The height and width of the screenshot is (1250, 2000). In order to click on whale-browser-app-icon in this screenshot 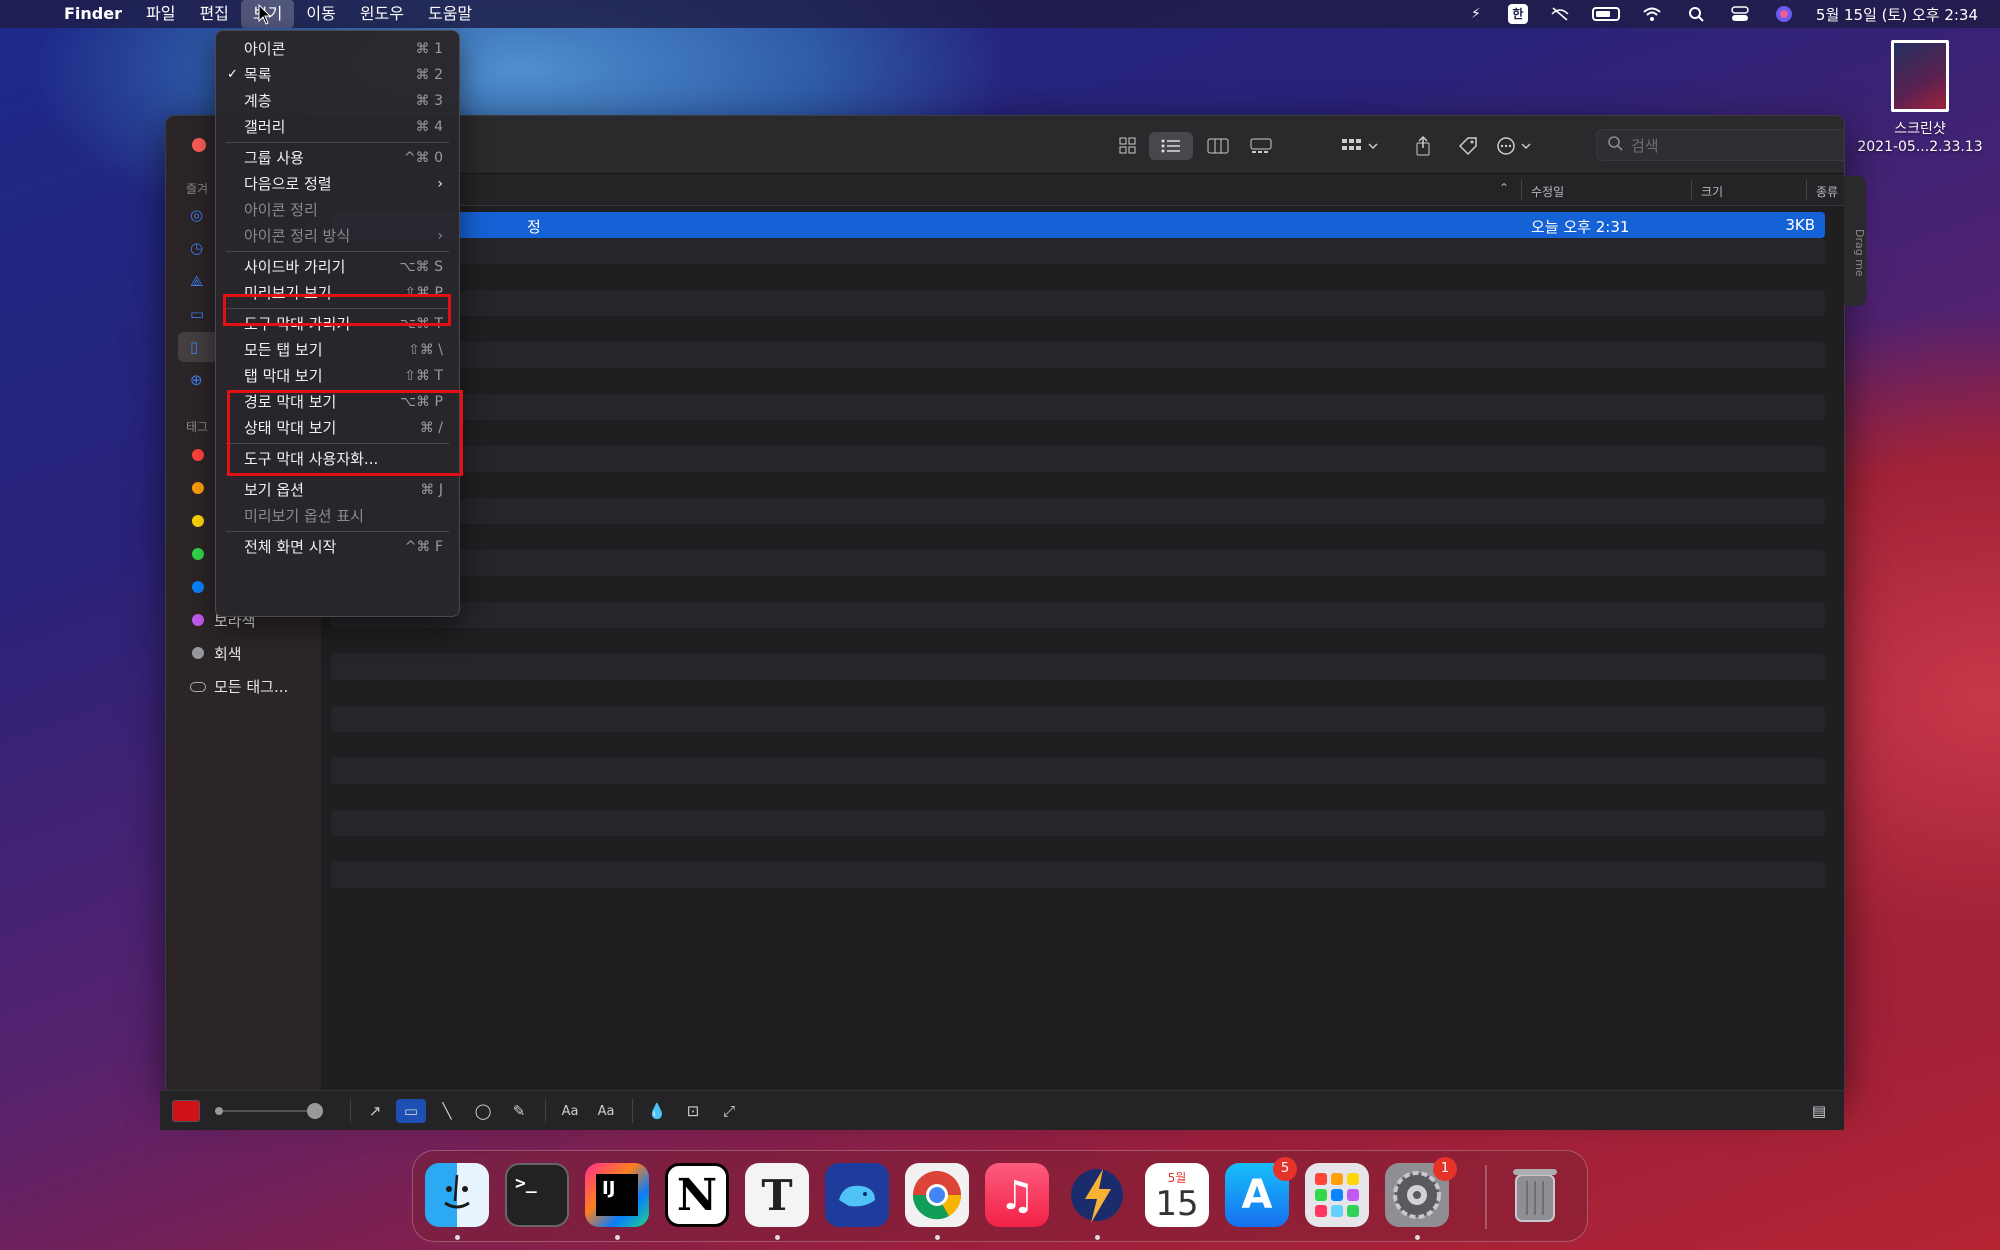, I will do `click(857, 1195)`.